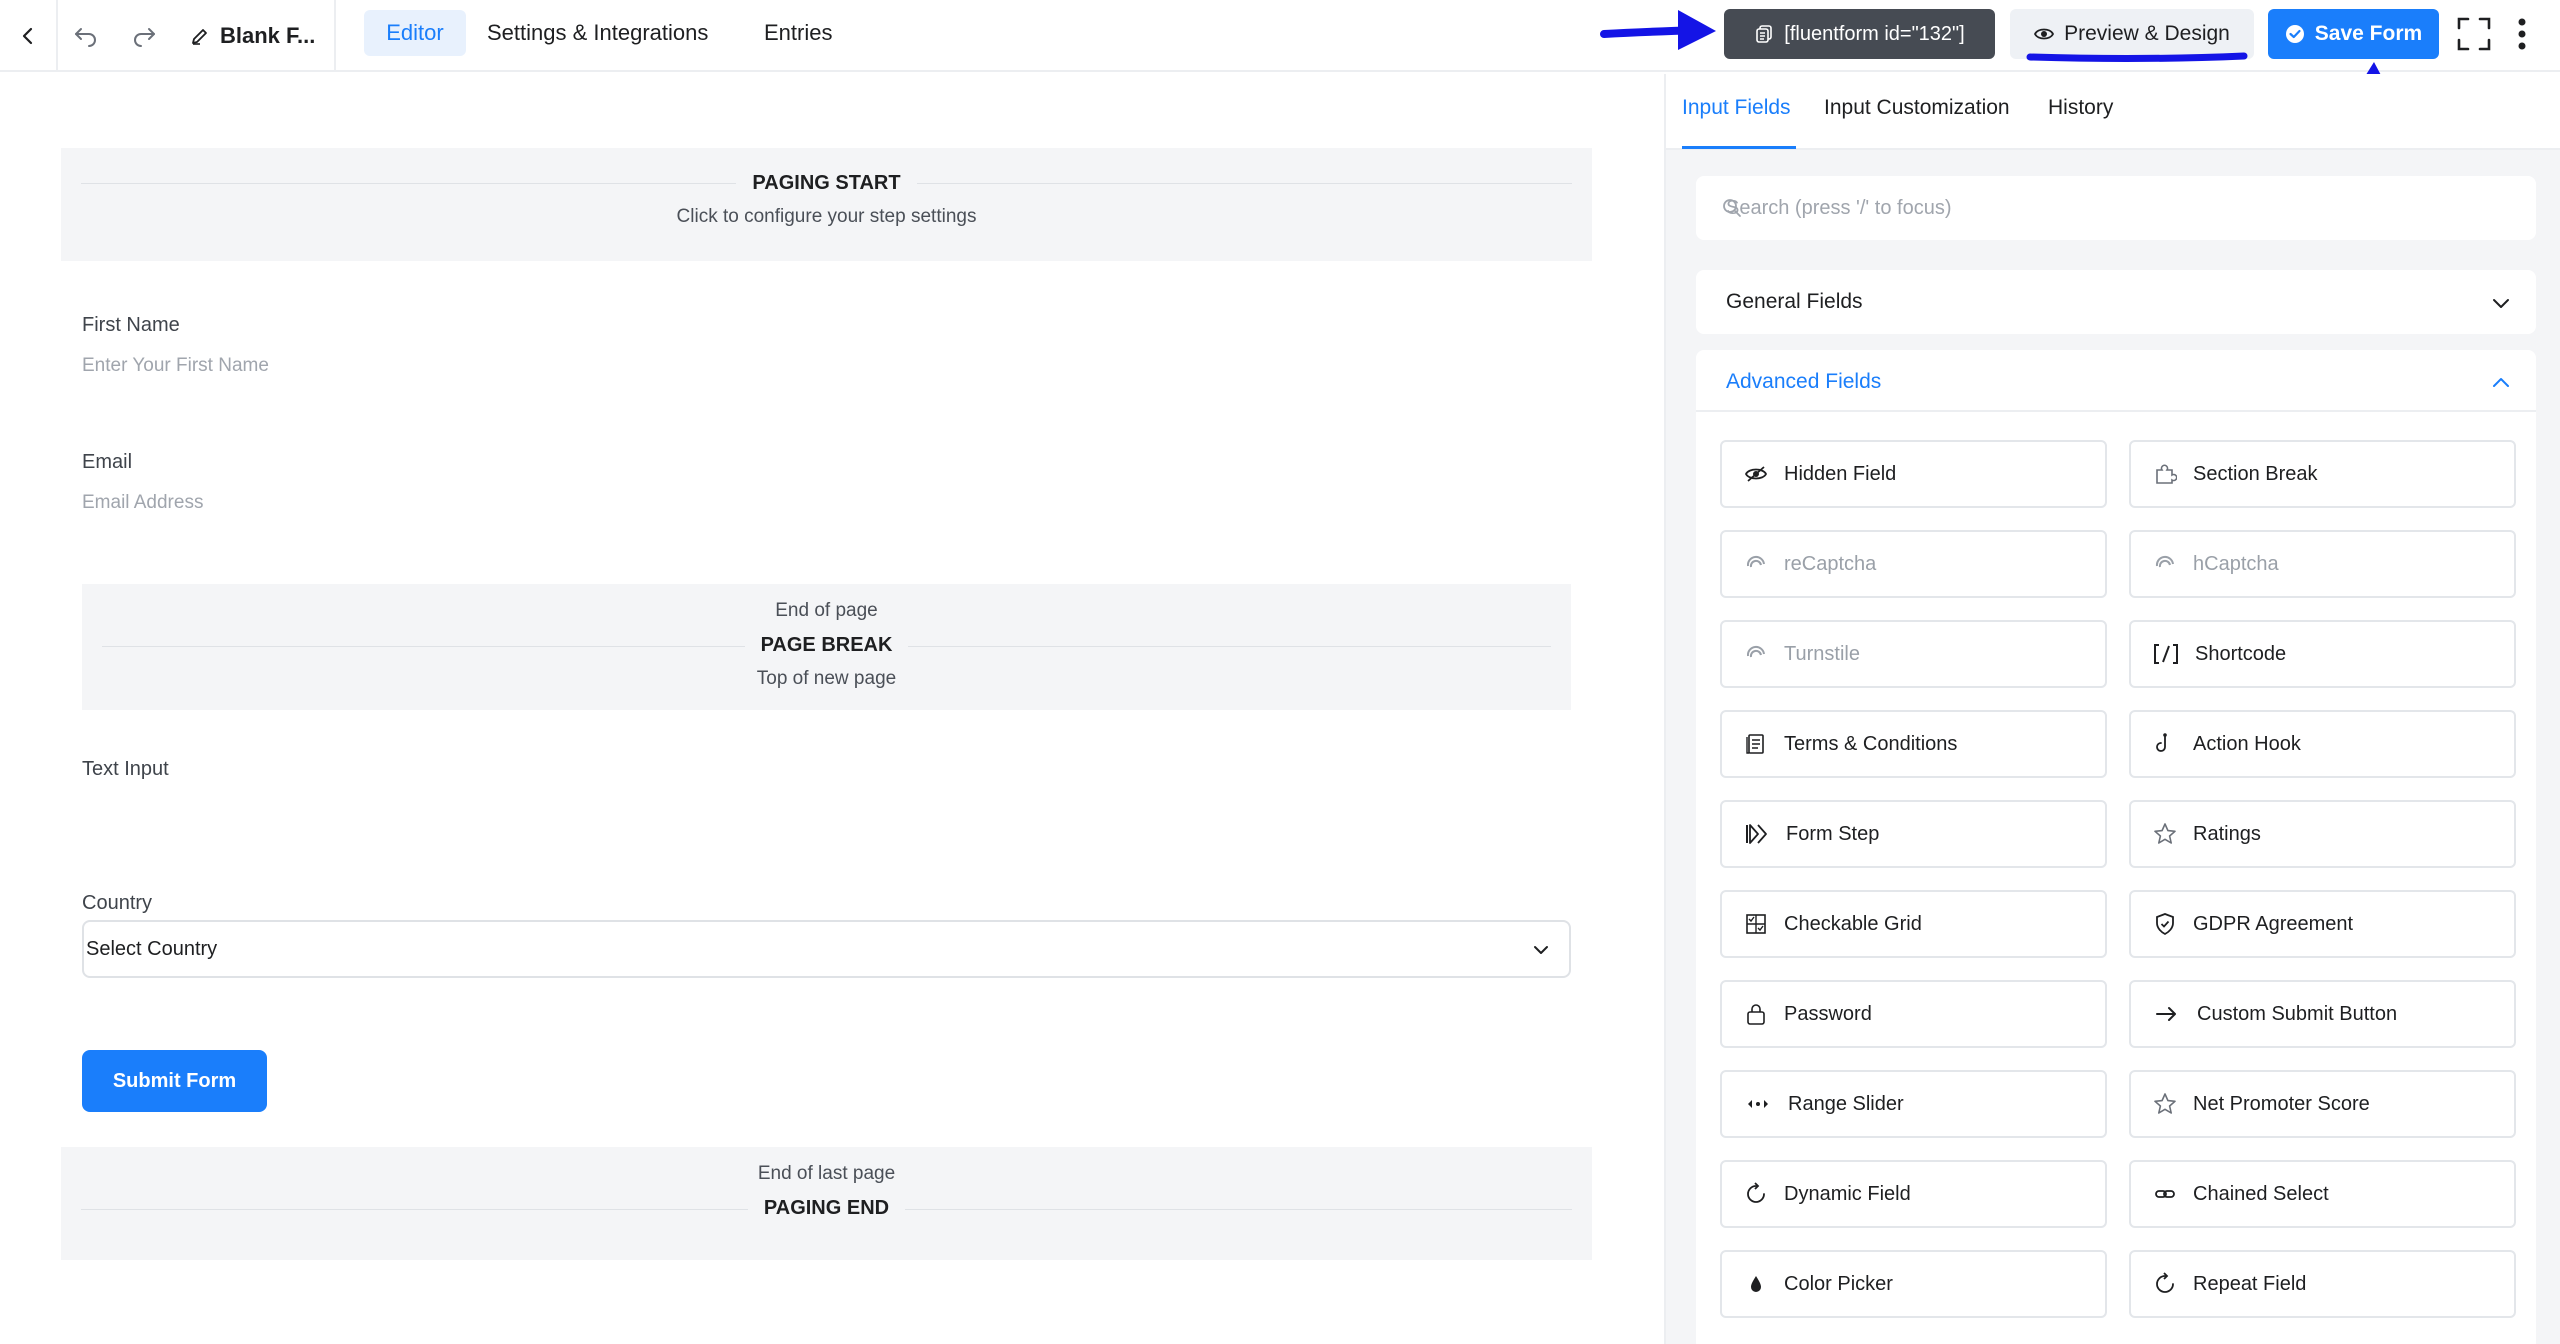  I want to click on grid-check-icon, so click(1756, 924).